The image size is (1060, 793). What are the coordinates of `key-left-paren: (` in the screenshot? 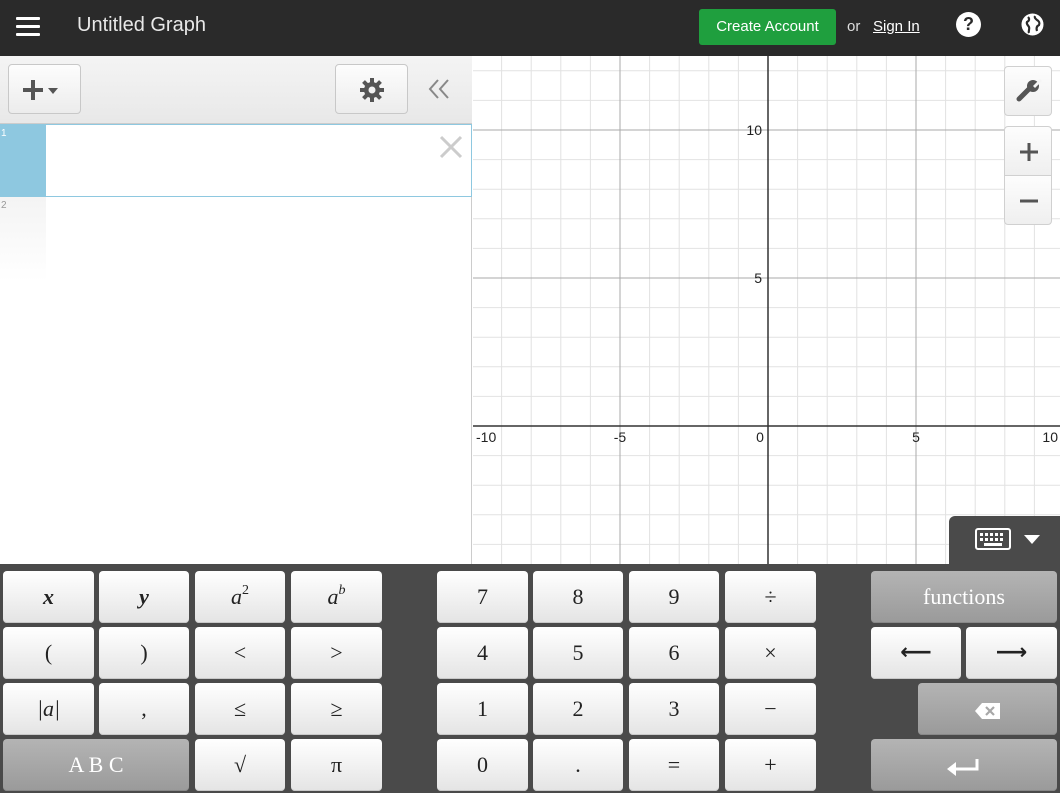 It's located at (48, 653).